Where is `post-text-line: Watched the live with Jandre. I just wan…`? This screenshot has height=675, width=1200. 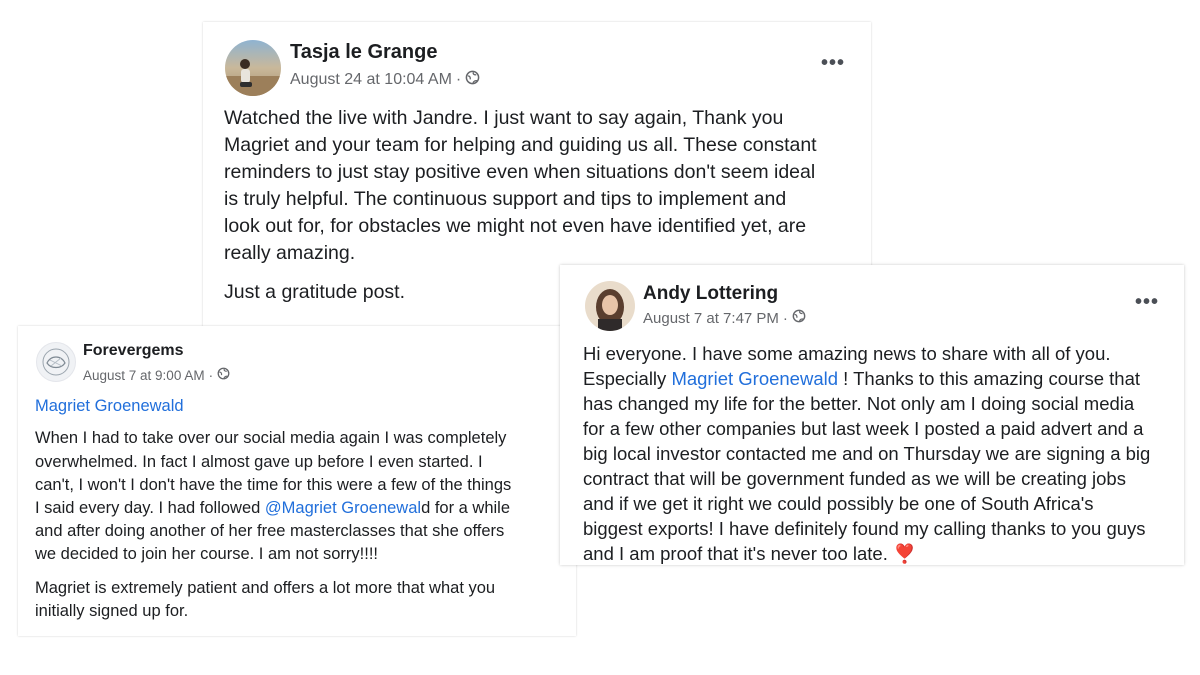
post-text-line: Watched the live with Jandre. I just wan… is located at coordinates (504, 118).